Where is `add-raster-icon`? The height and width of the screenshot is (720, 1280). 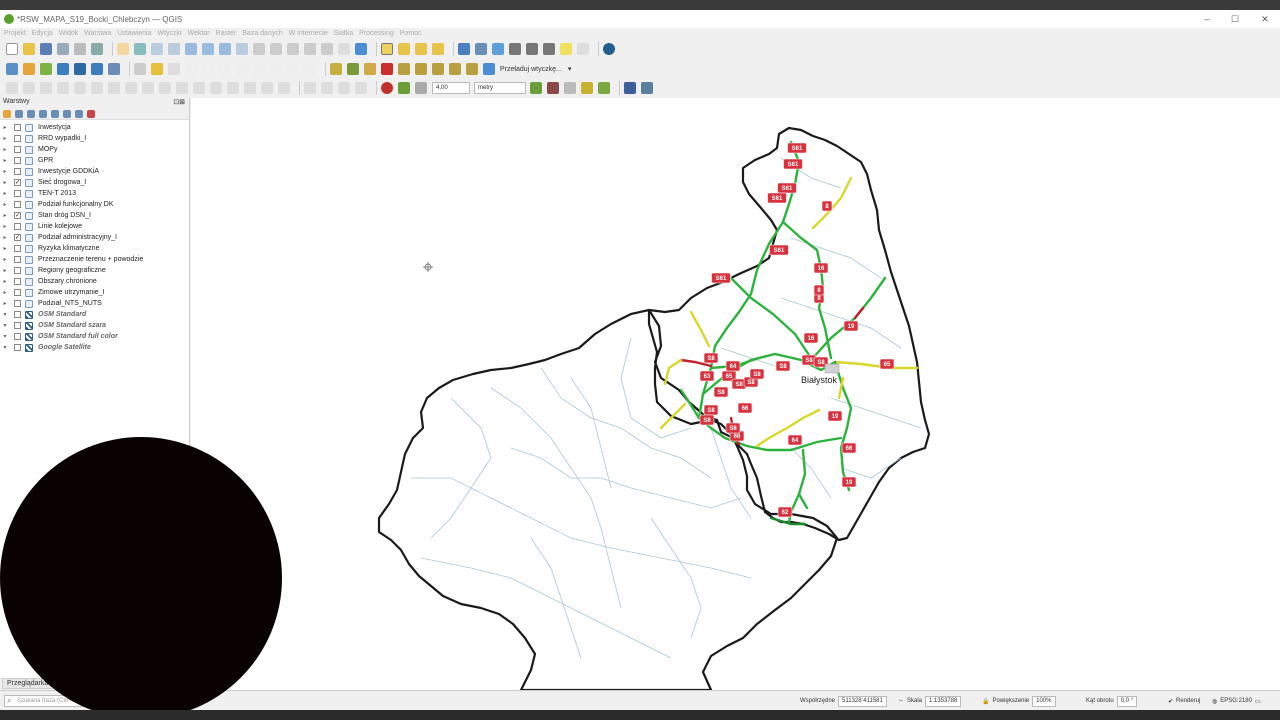 add-raster-icon is located at coordinates (63, 69).